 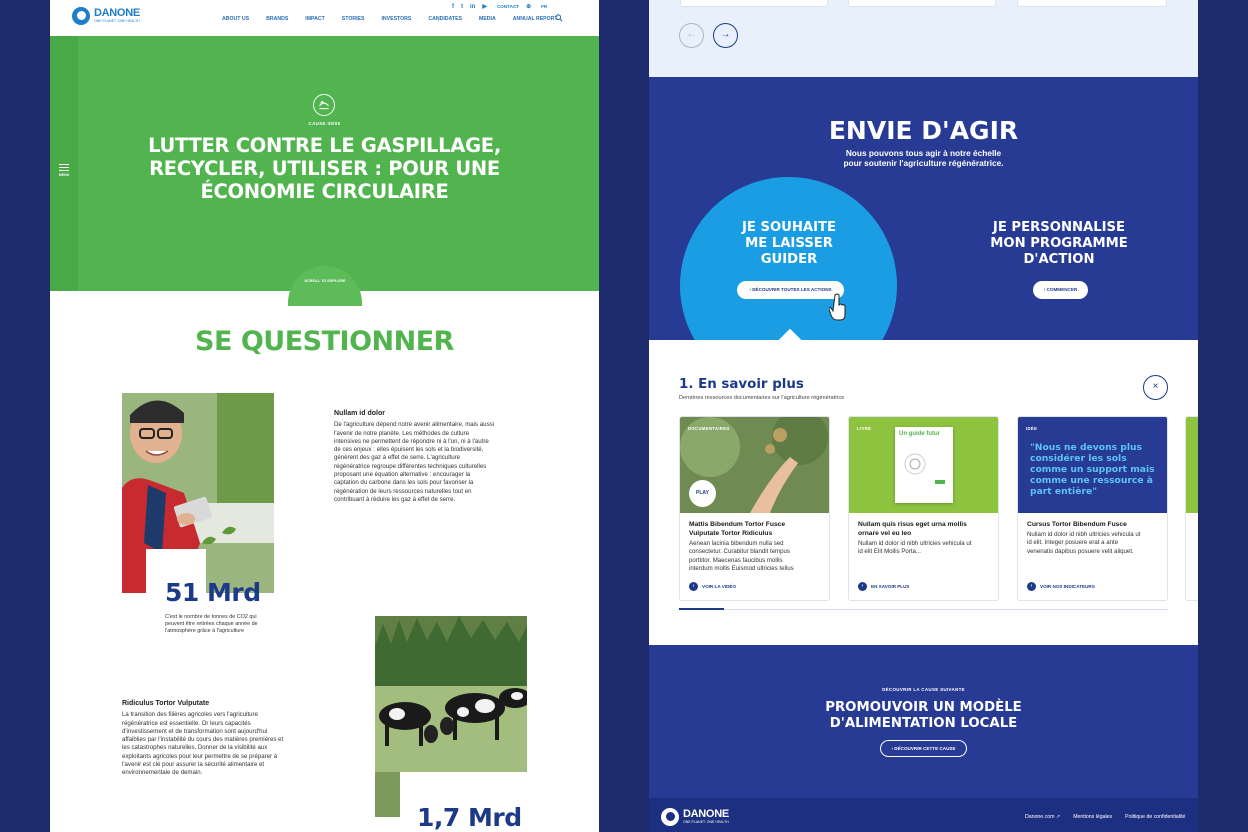 I want to click on cows-photo, so click(x=451, y=694).